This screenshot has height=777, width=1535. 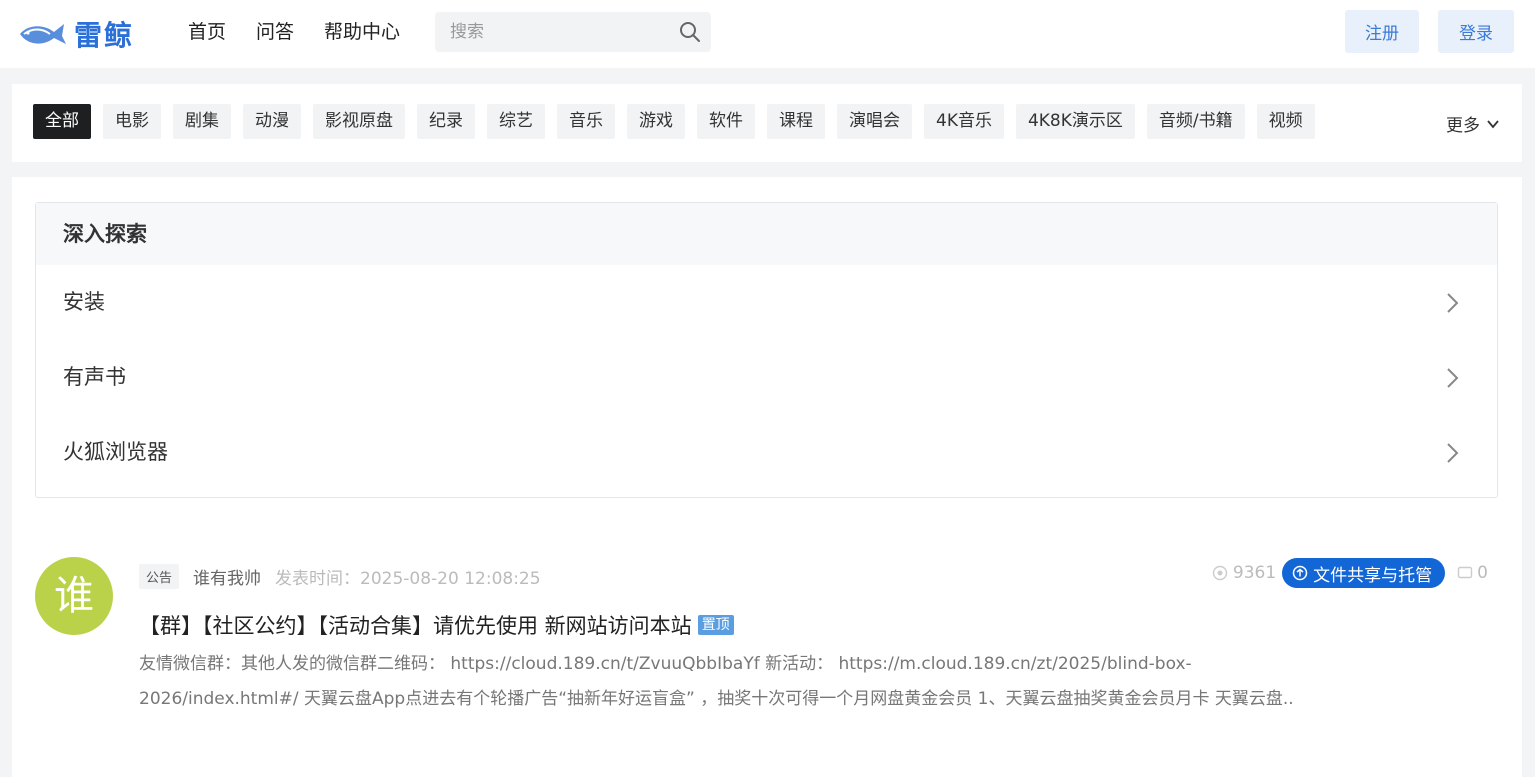 I want to click on comment-icon, so click(x=1465, y=572).